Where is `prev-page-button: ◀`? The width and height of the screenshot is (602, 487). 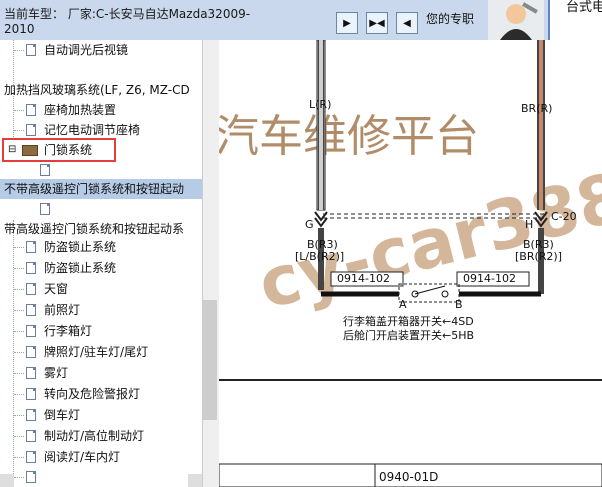
prev-page-button: ◀ is located at coordinates (407, 23).